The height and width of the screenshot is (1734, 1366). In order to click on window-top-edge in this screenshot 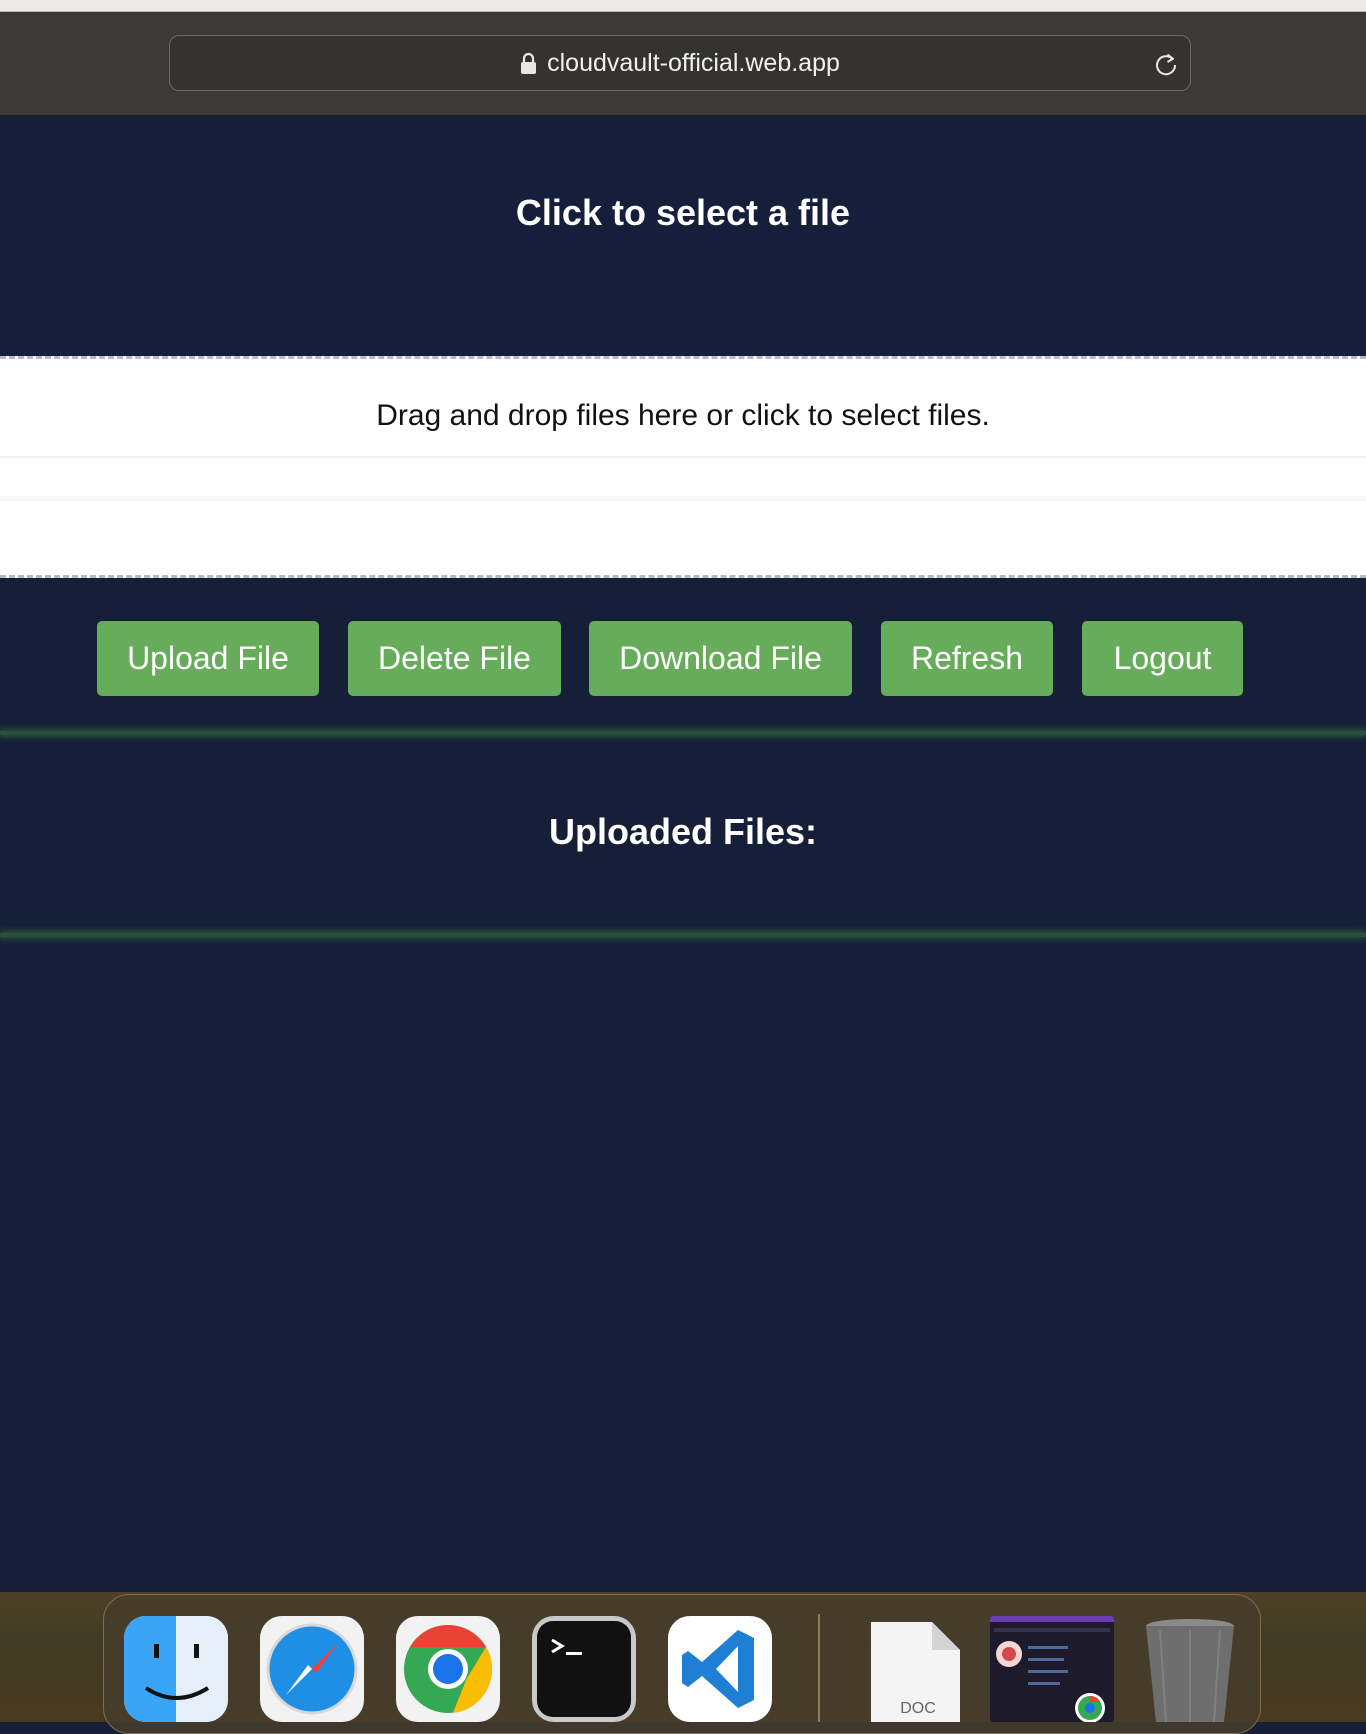, I will do `click(683, 6)`.